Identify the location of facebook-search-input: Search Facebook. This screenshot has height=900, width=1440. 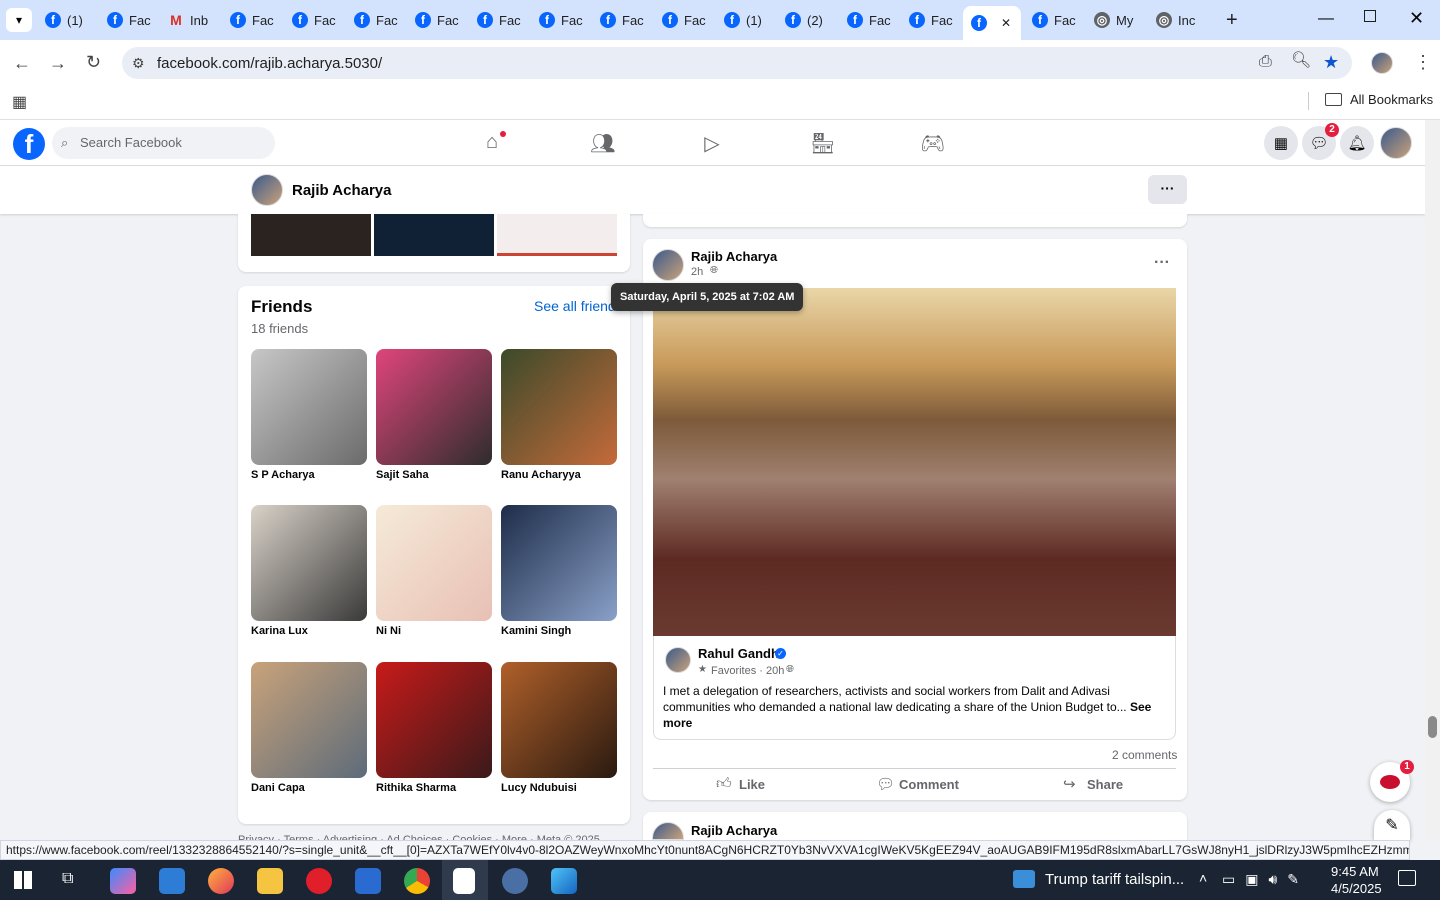
(163, 143).